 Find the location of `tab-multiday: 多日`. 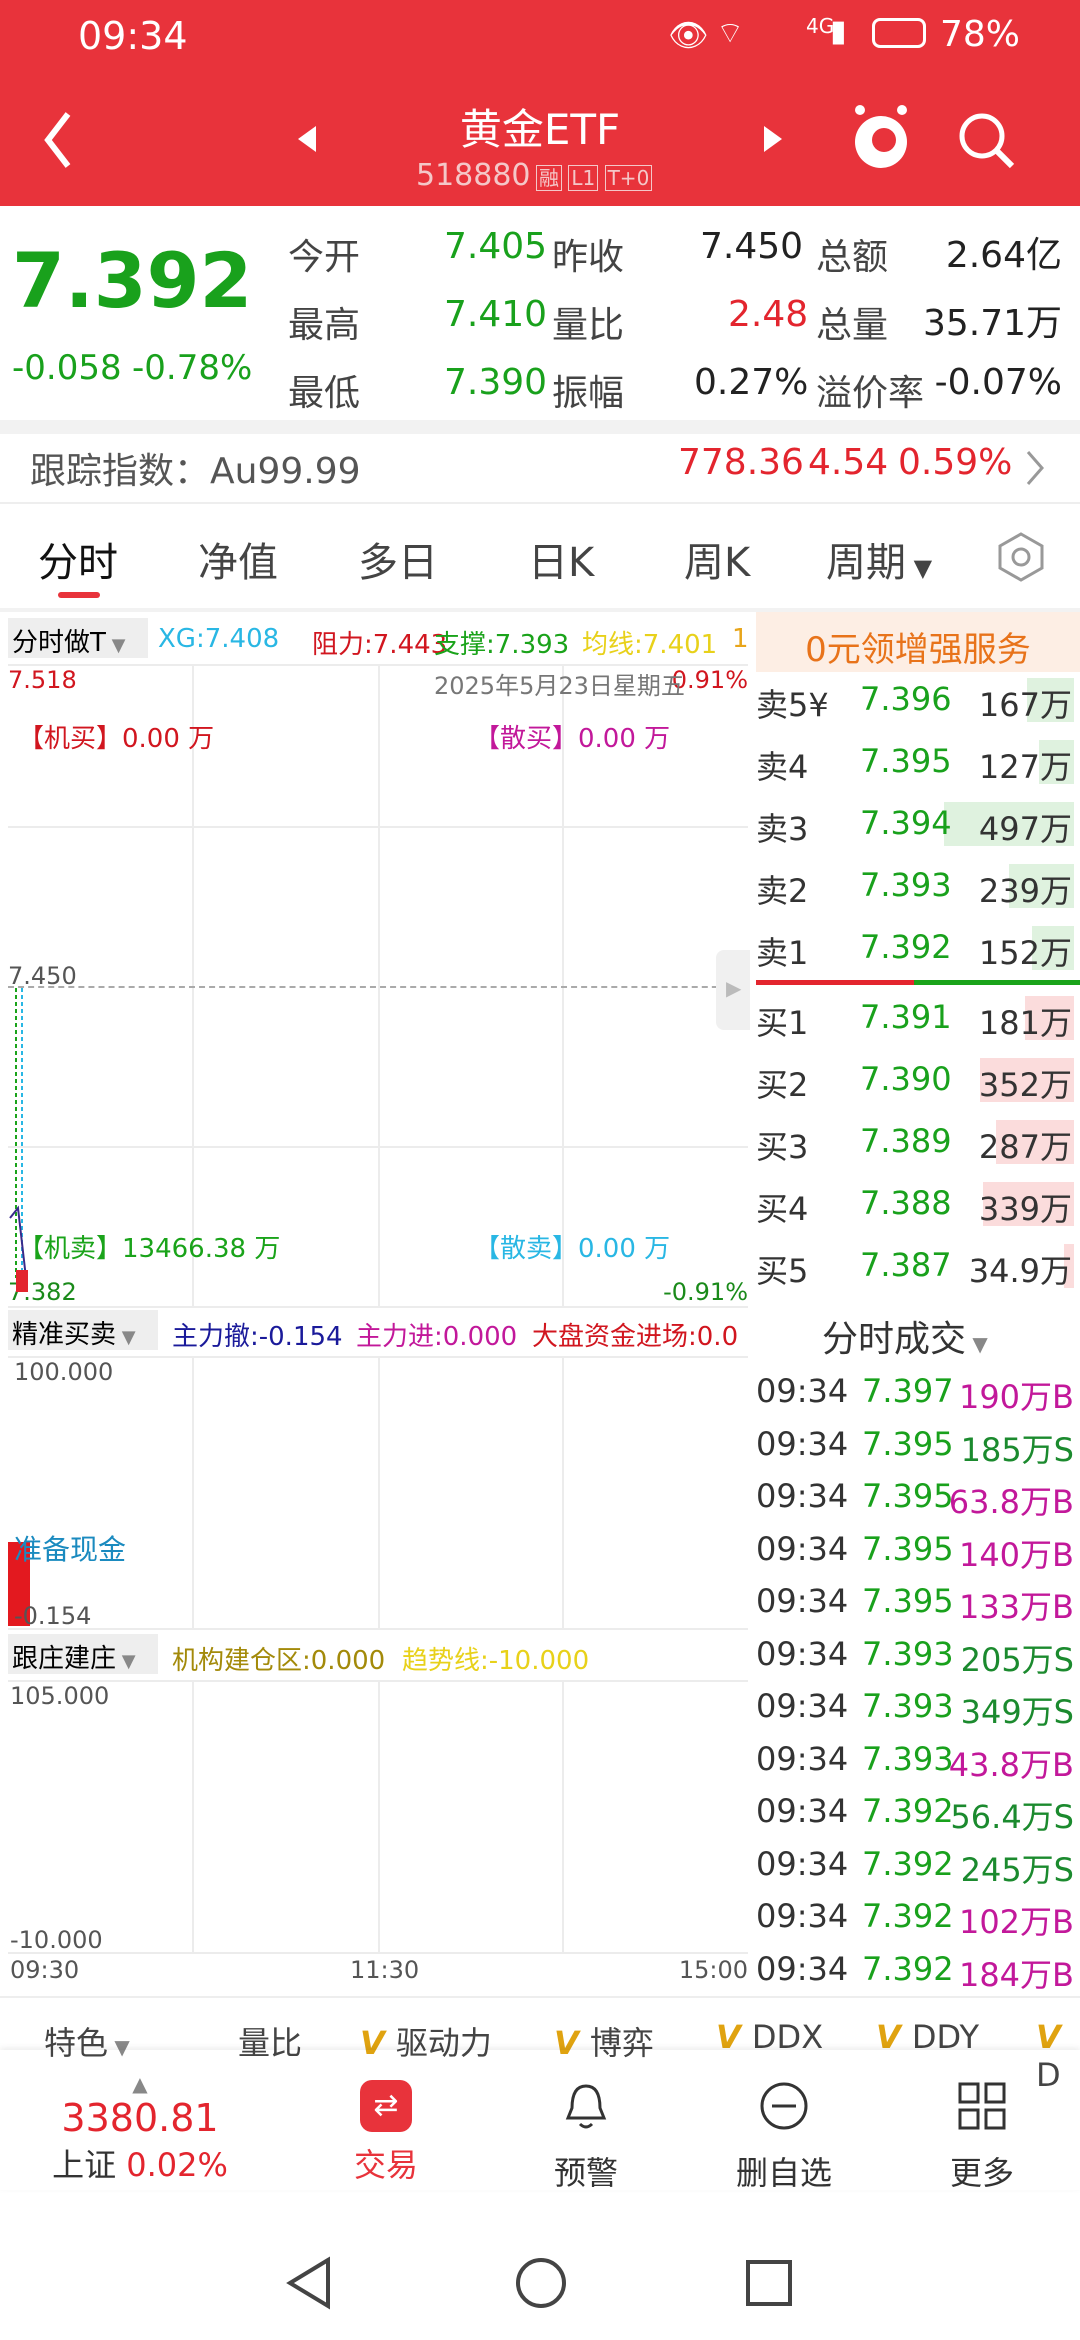

tab-multiday: 多日 is located at coordinates (398, 559).